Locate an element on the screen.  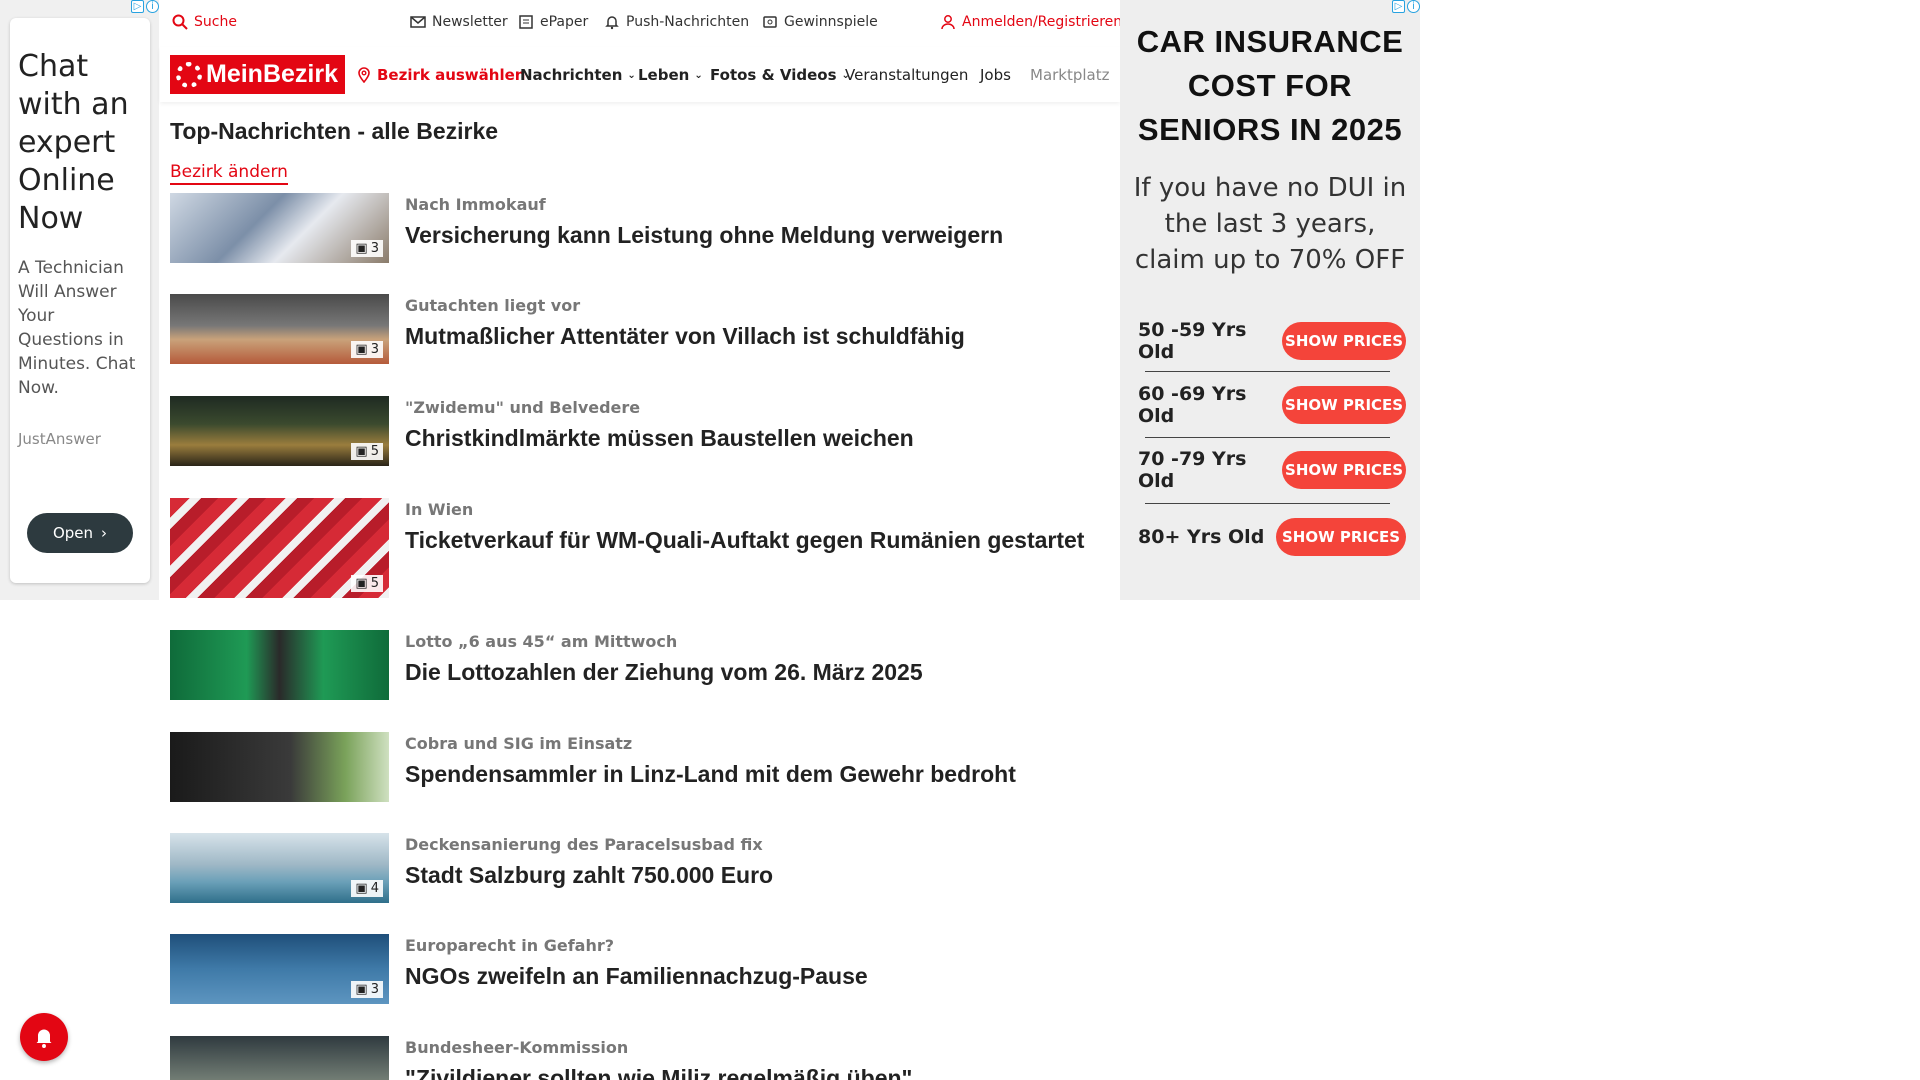
nav-item-label: Veranstaltungen is located at coordinates (907, 75).